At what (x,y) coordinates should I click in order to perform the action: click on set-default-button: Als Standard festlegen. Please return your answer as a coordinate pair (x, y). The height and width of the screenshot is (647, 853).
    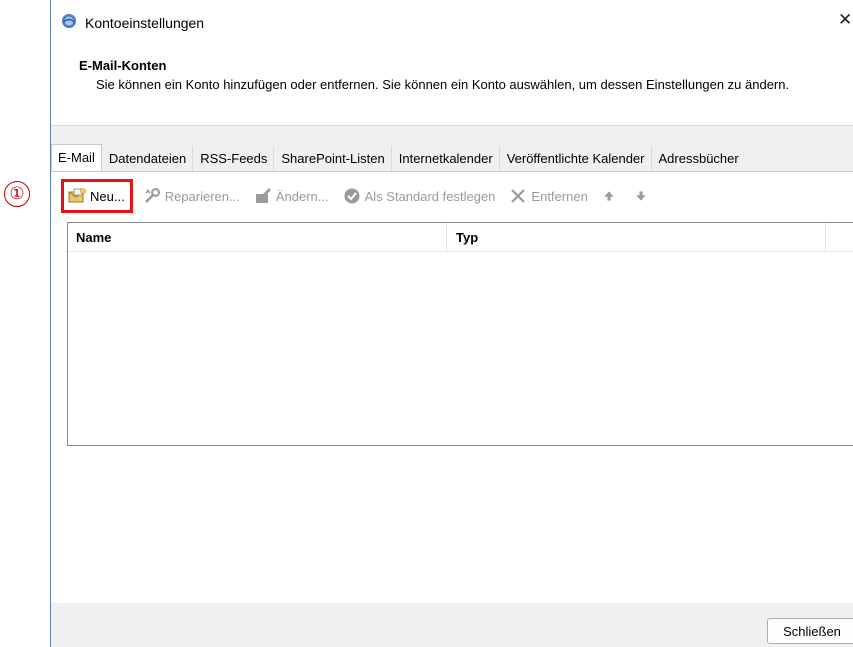
    Looking at the image, I should click on (419, 196).